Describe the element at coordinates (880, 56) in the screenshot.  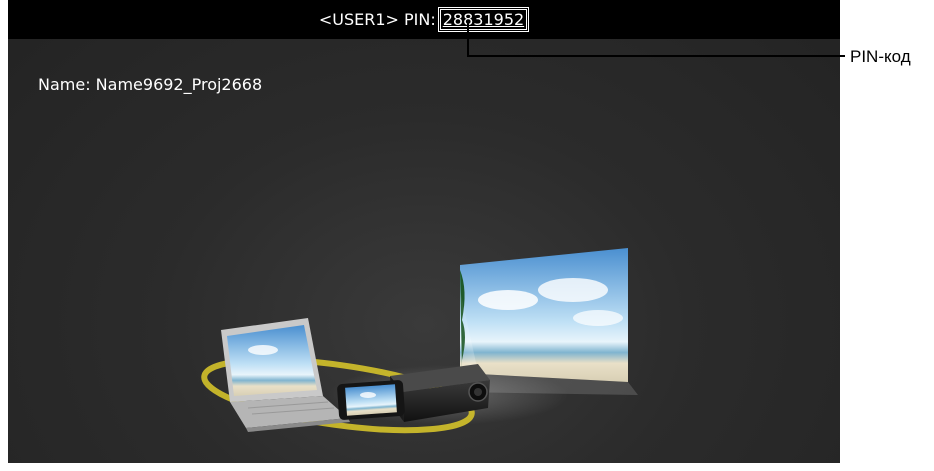
I see `pin-callout-label: PIN-код` at that location.